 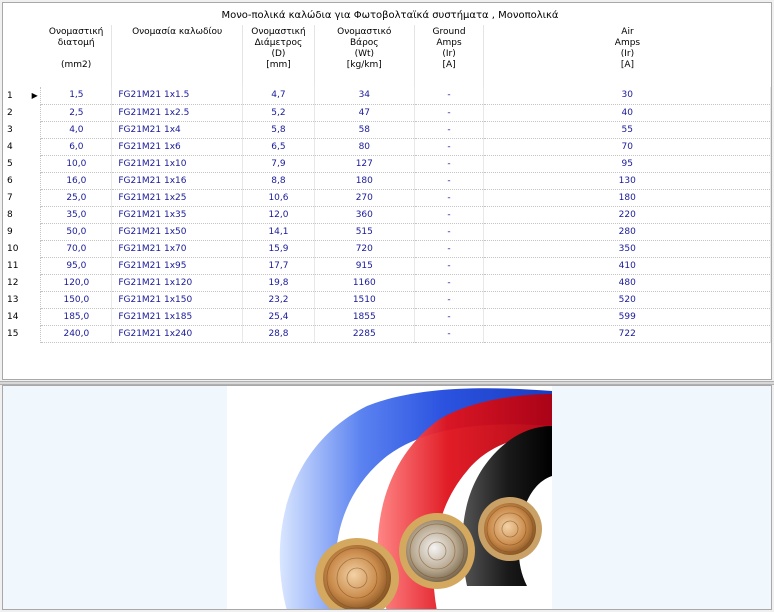 What do you see at coordinates (627, 130) in the screenshot?
I see `air-amps-cell: 55` at bounding box center [627, 130].